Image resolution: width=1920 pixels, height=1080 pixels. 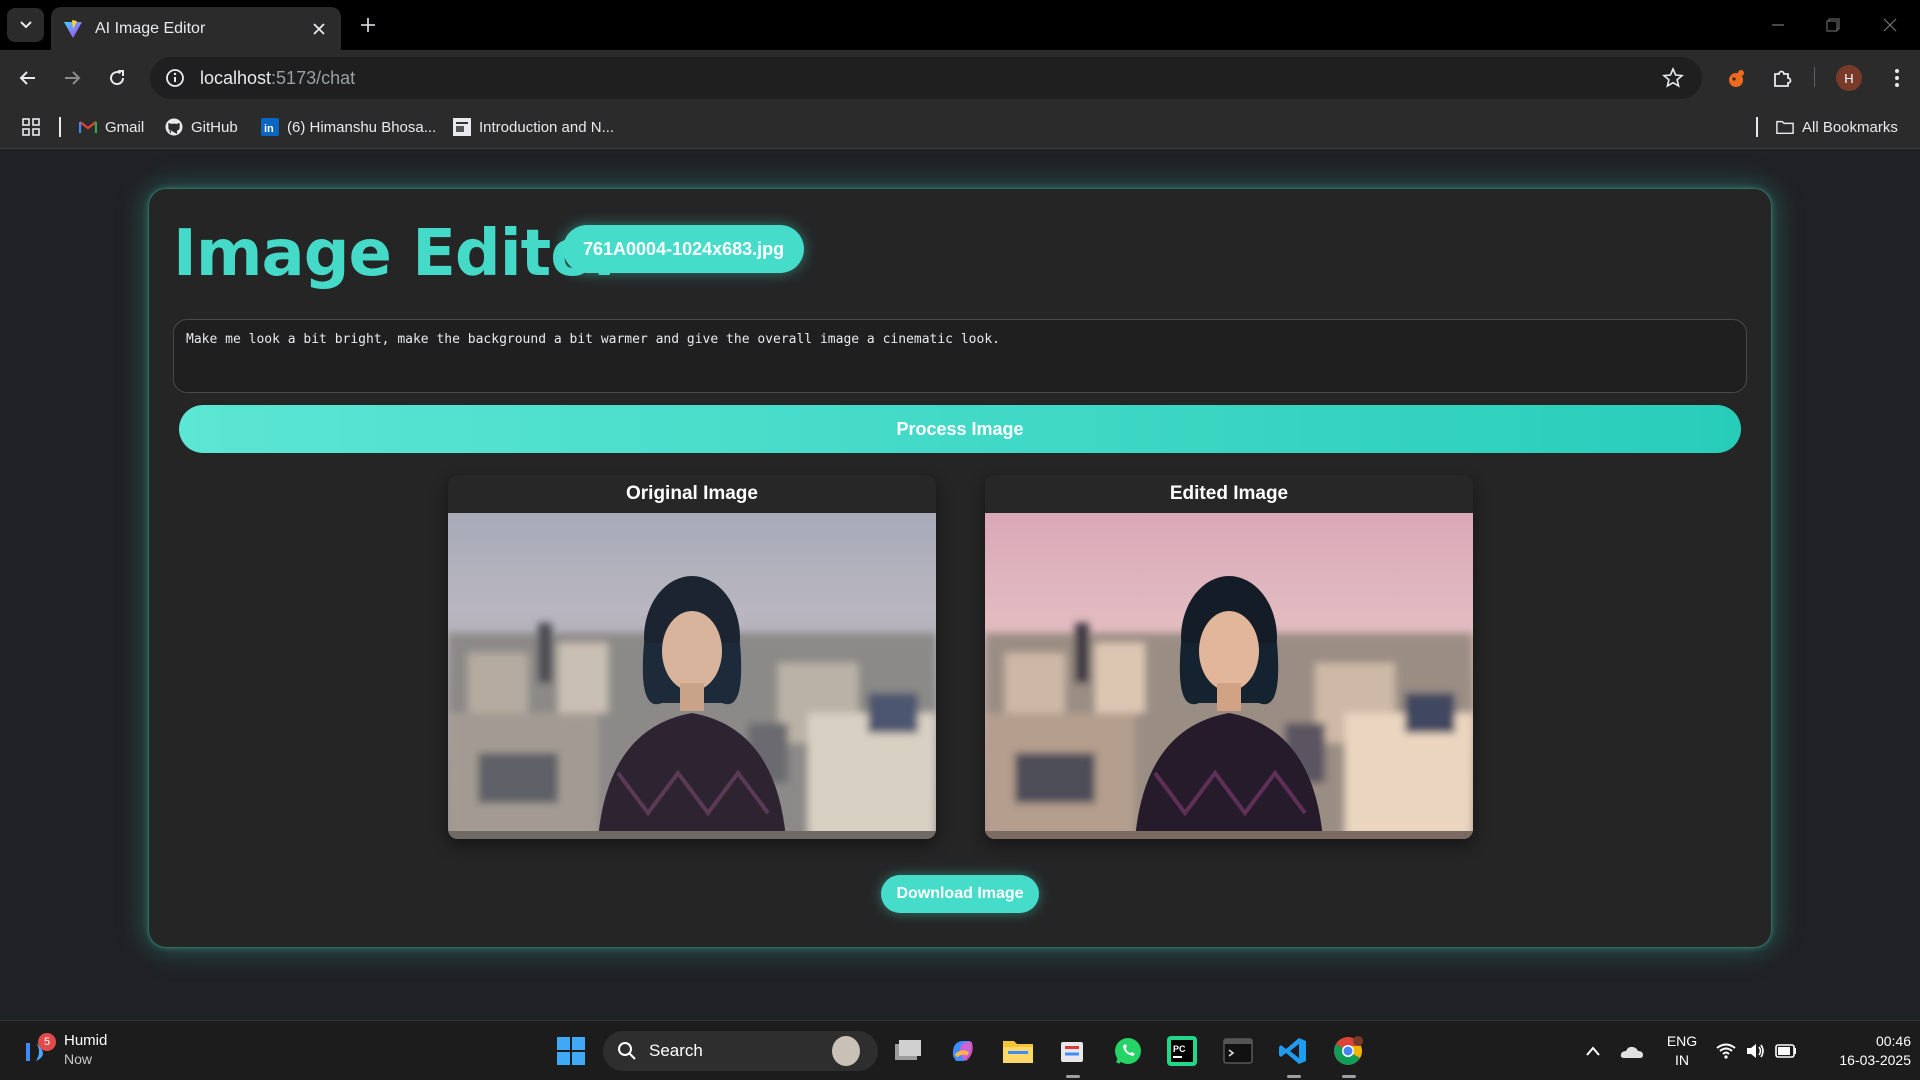 I want to click on vscode-icon, so click(x=1293, y=1051).